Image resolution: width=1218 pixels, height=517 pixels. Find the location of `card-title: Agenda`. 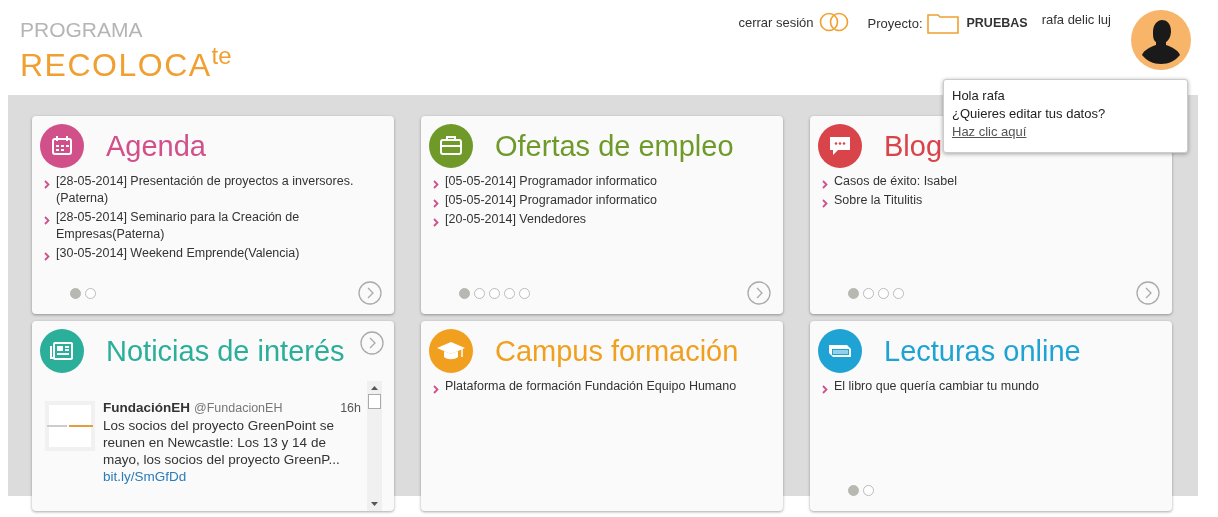

card-title: Agenda is located at coordinates (156, 146).